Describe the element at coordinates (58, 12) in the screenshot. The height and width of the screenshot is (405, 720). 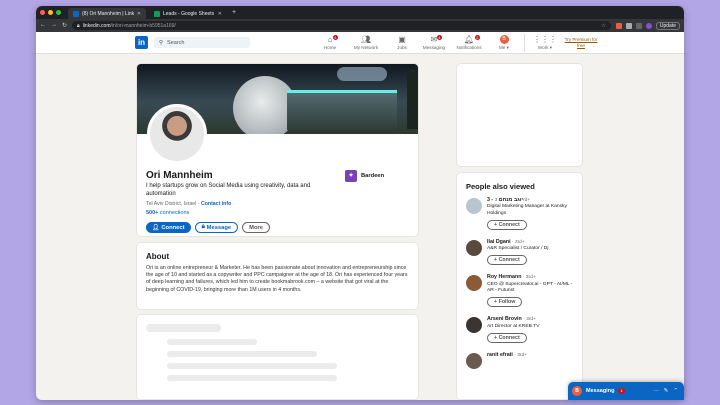
I see `maximize-window-icon` at that location.